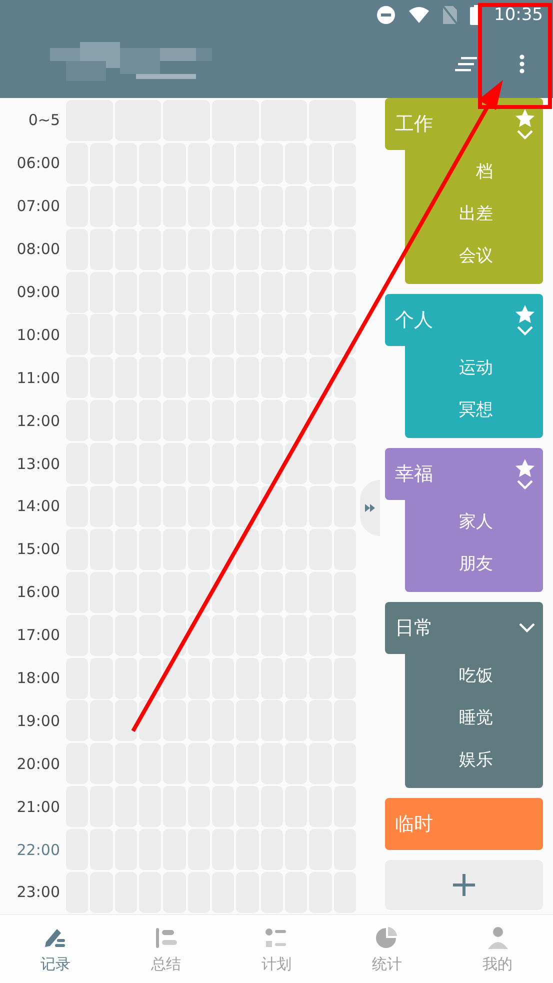 The height and width of the screenshot is (983, 553). I want to click on nav-tab: 统计, so click(387, 949).